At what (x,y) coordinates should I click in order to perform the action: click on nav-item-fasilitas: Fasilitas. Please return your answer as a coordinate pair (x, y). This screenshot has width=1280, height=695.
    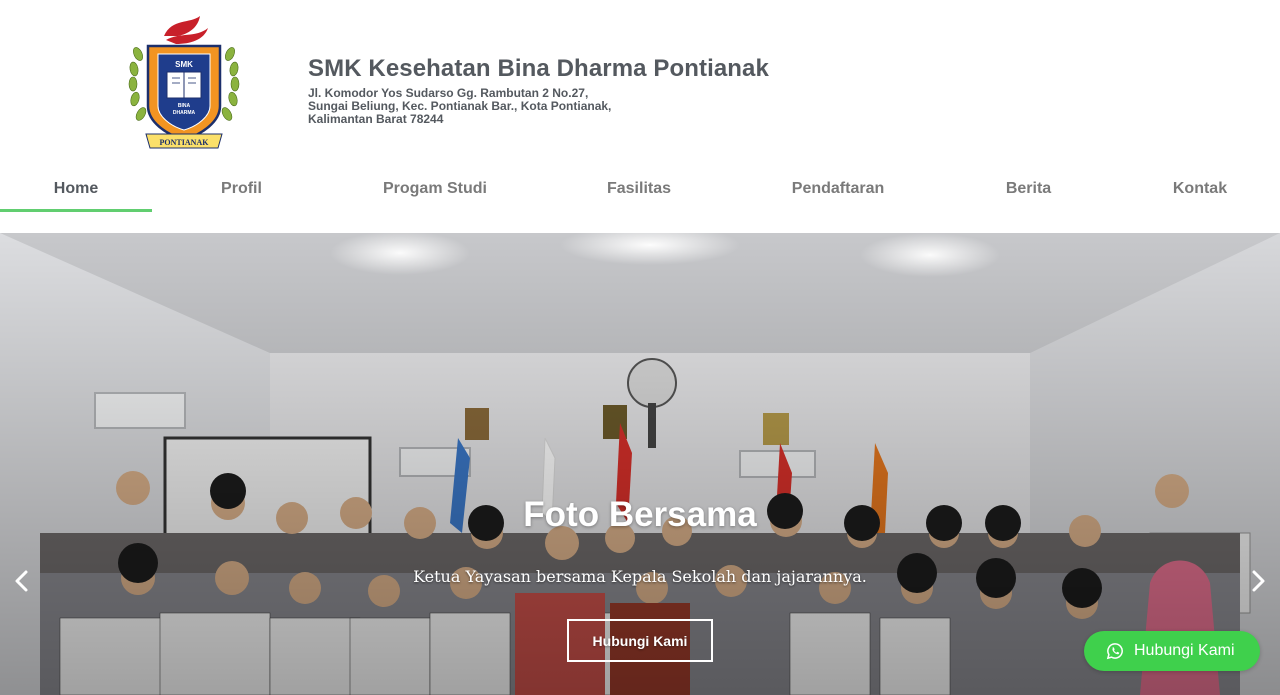
    Looking at the image, I should click on (639, 189).